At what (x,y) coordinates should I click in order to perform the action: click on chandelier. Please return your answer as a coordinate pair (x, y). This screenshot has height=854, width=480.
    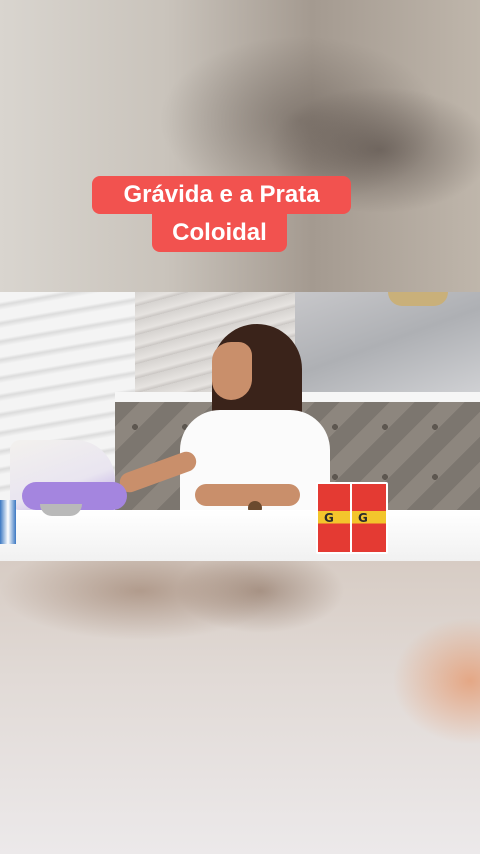
    Looking at the image, I should click on (418, 299).